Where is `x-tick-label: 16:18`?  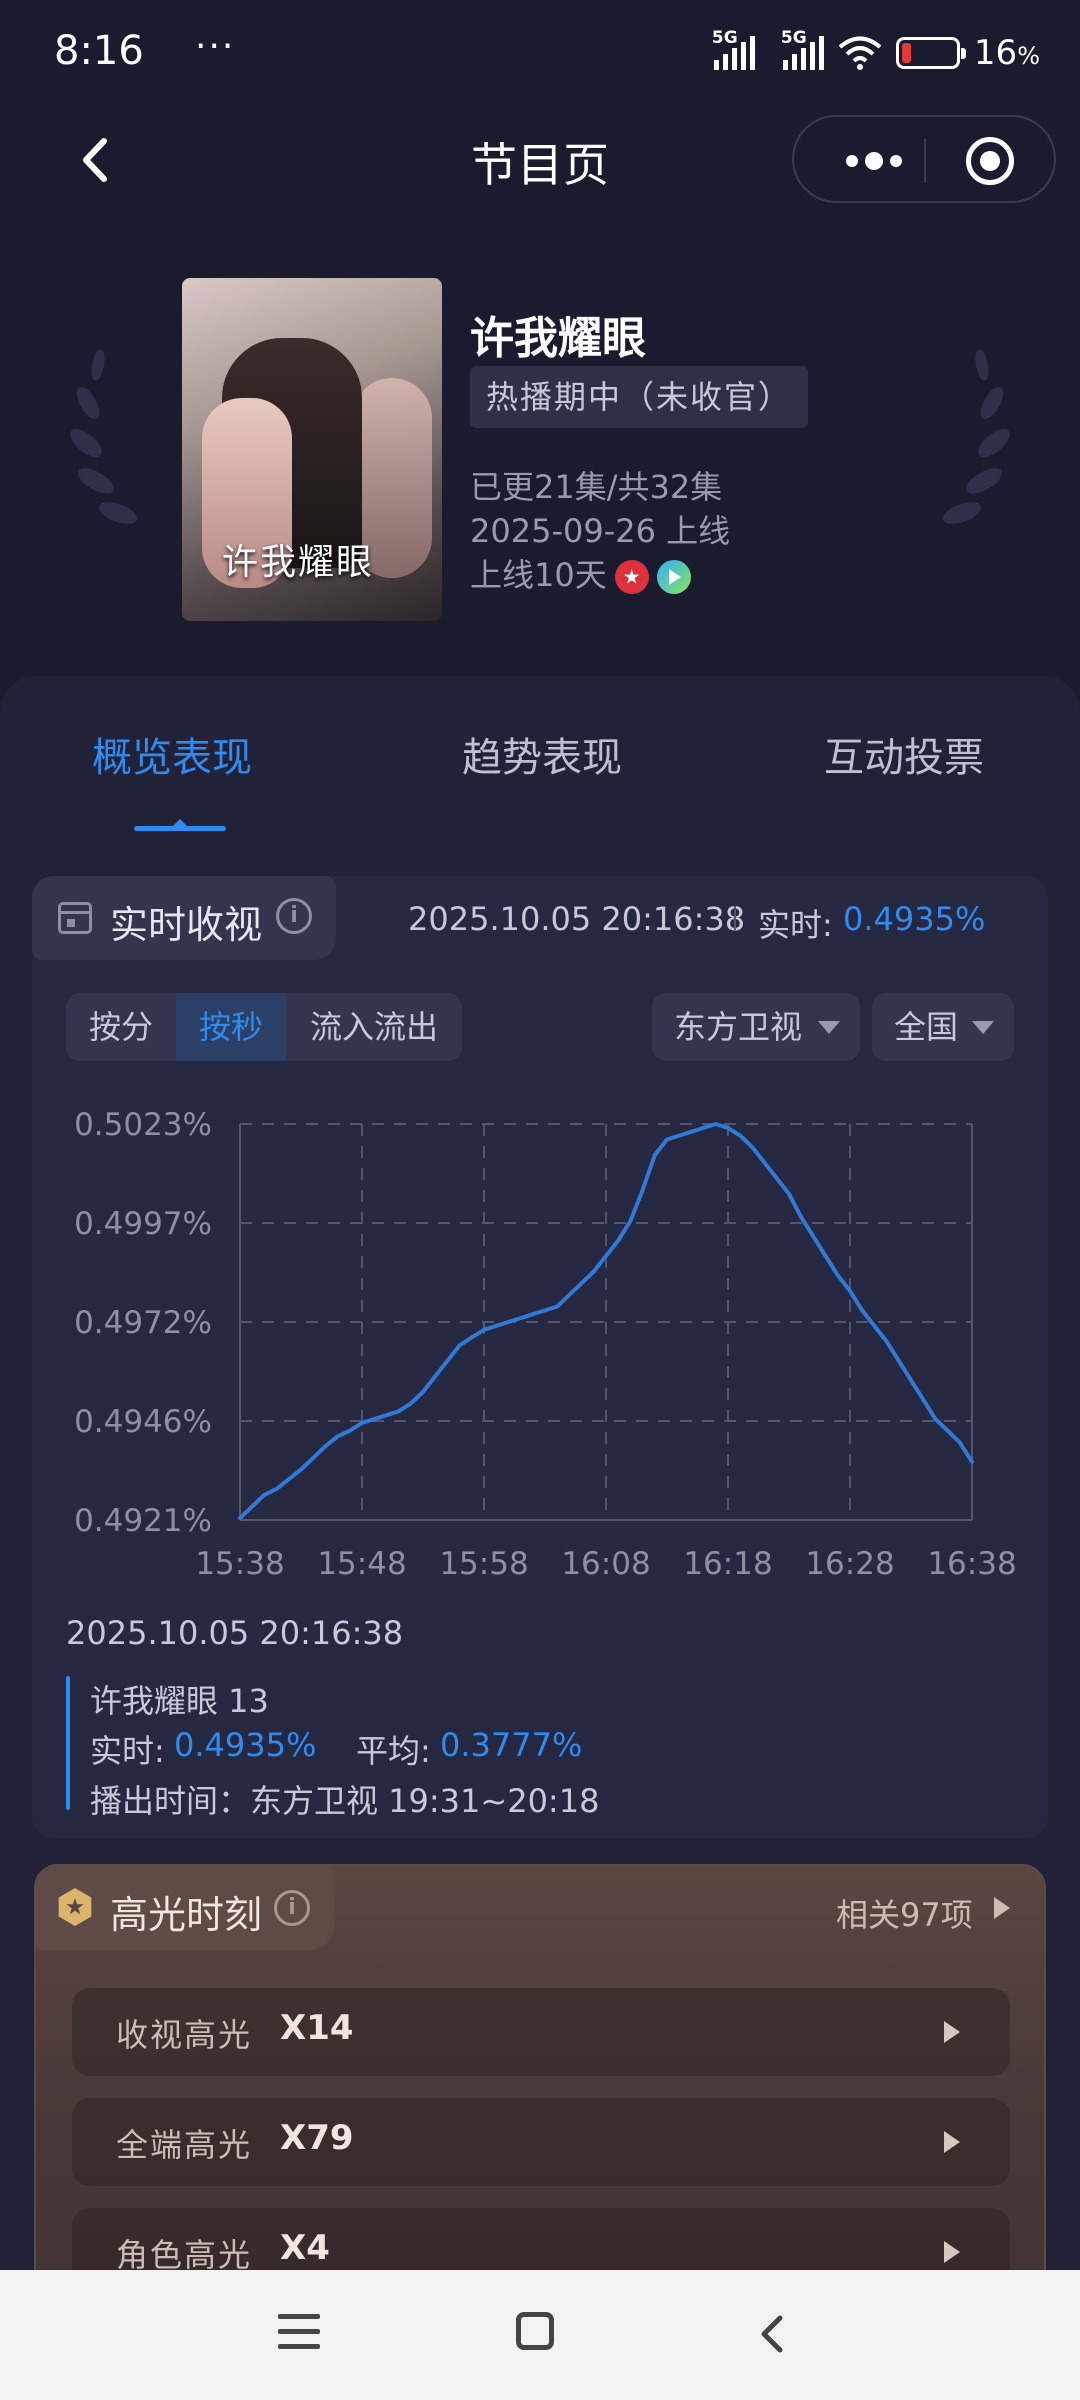 x-tick-label: 16:18 is located at coordinates (727, 1564).